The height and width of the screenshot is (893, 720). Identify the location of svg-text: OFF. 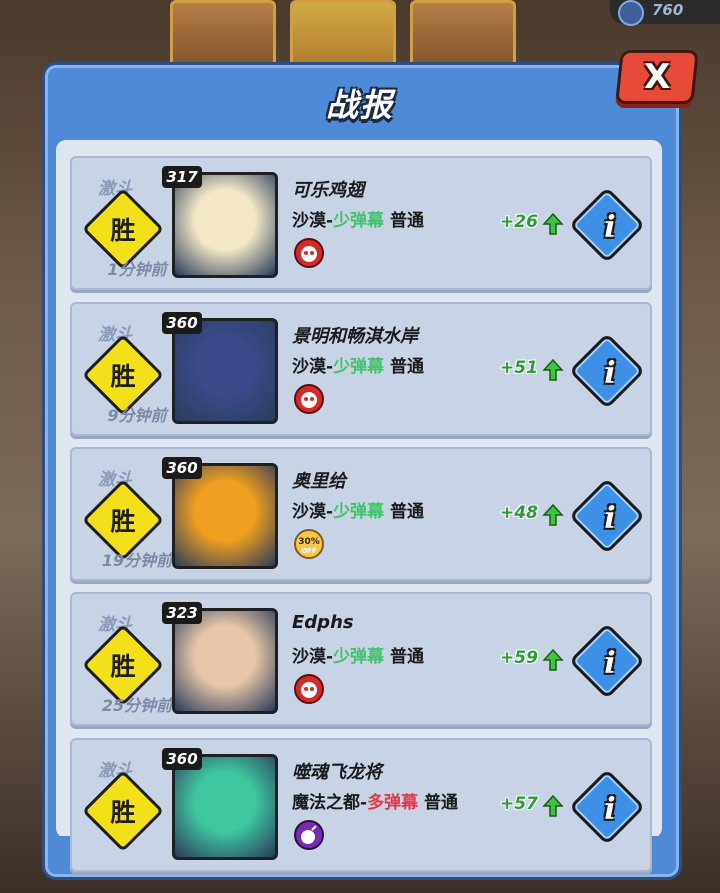
(309, 551).